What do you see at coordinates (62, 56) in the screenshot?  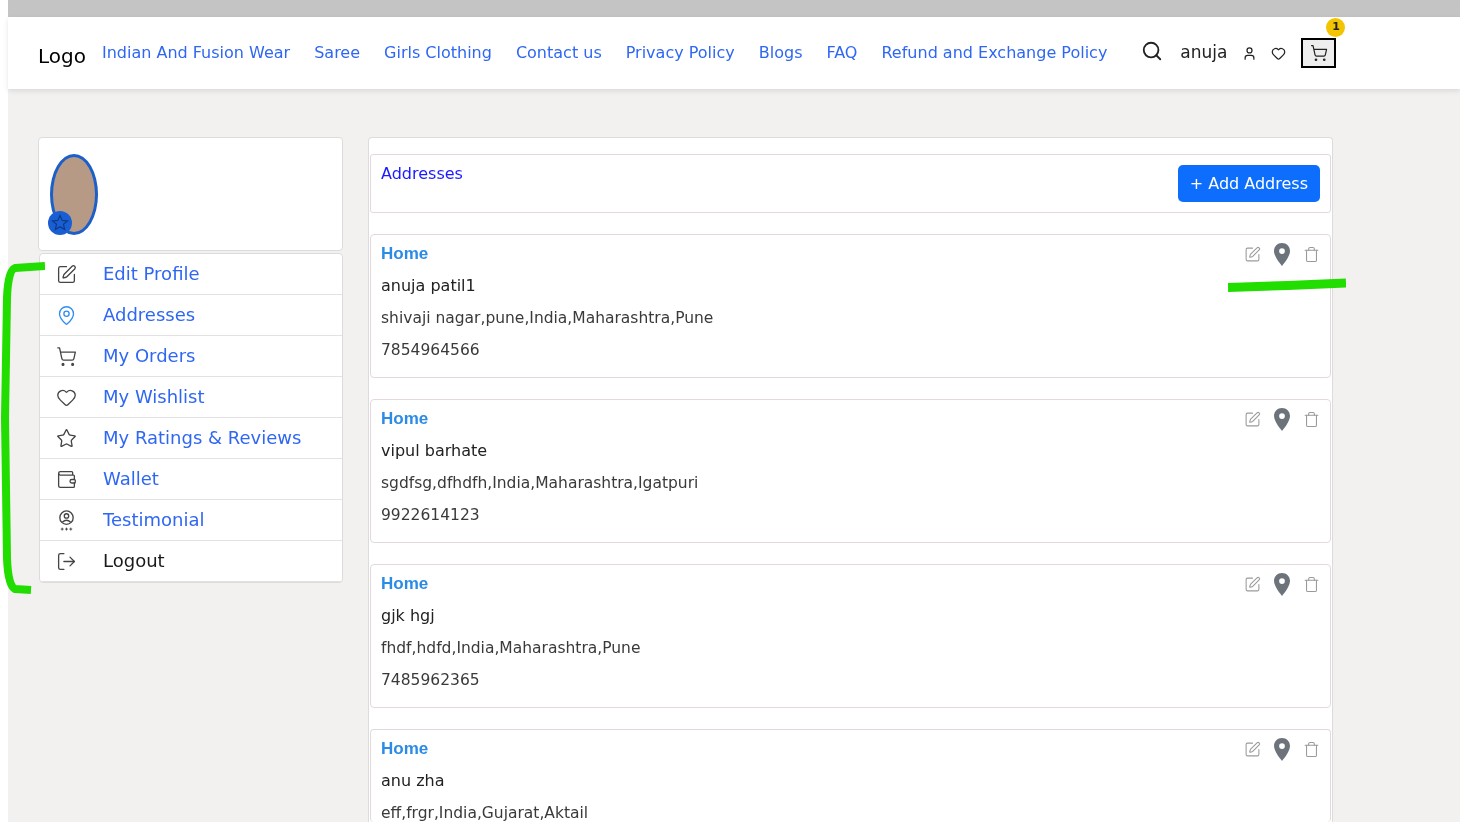 I see `logo: Logo` at bounding box center [62, 56].